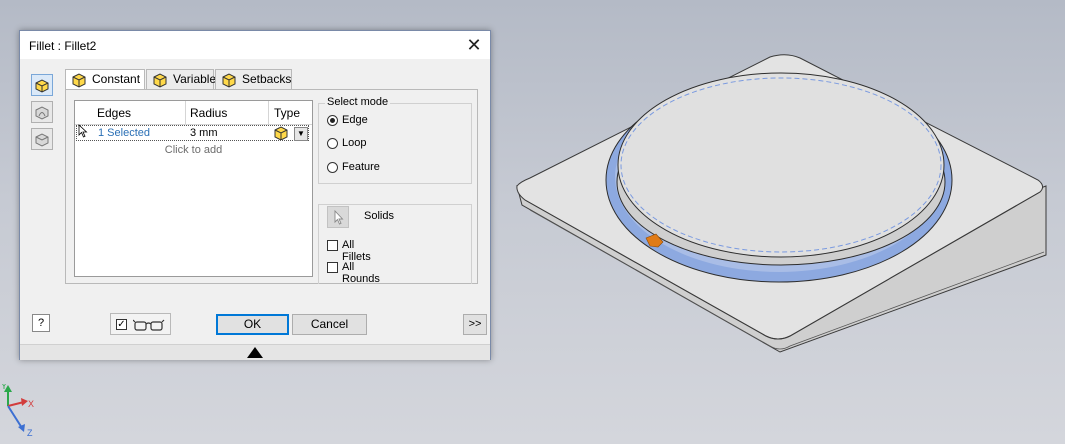  What do you see at coordinates (287, 113) in the screenshot?
I see `col-type: Type` at bounding box center [287, 113].